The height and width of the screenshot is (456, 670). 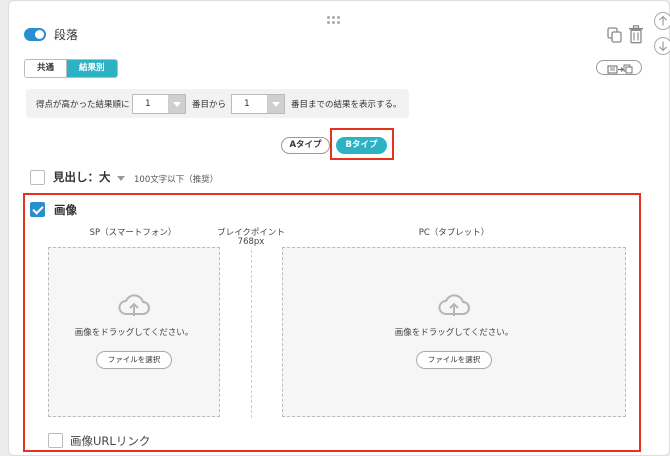 I want to click on swap-icon, so click(x=620, y=69).